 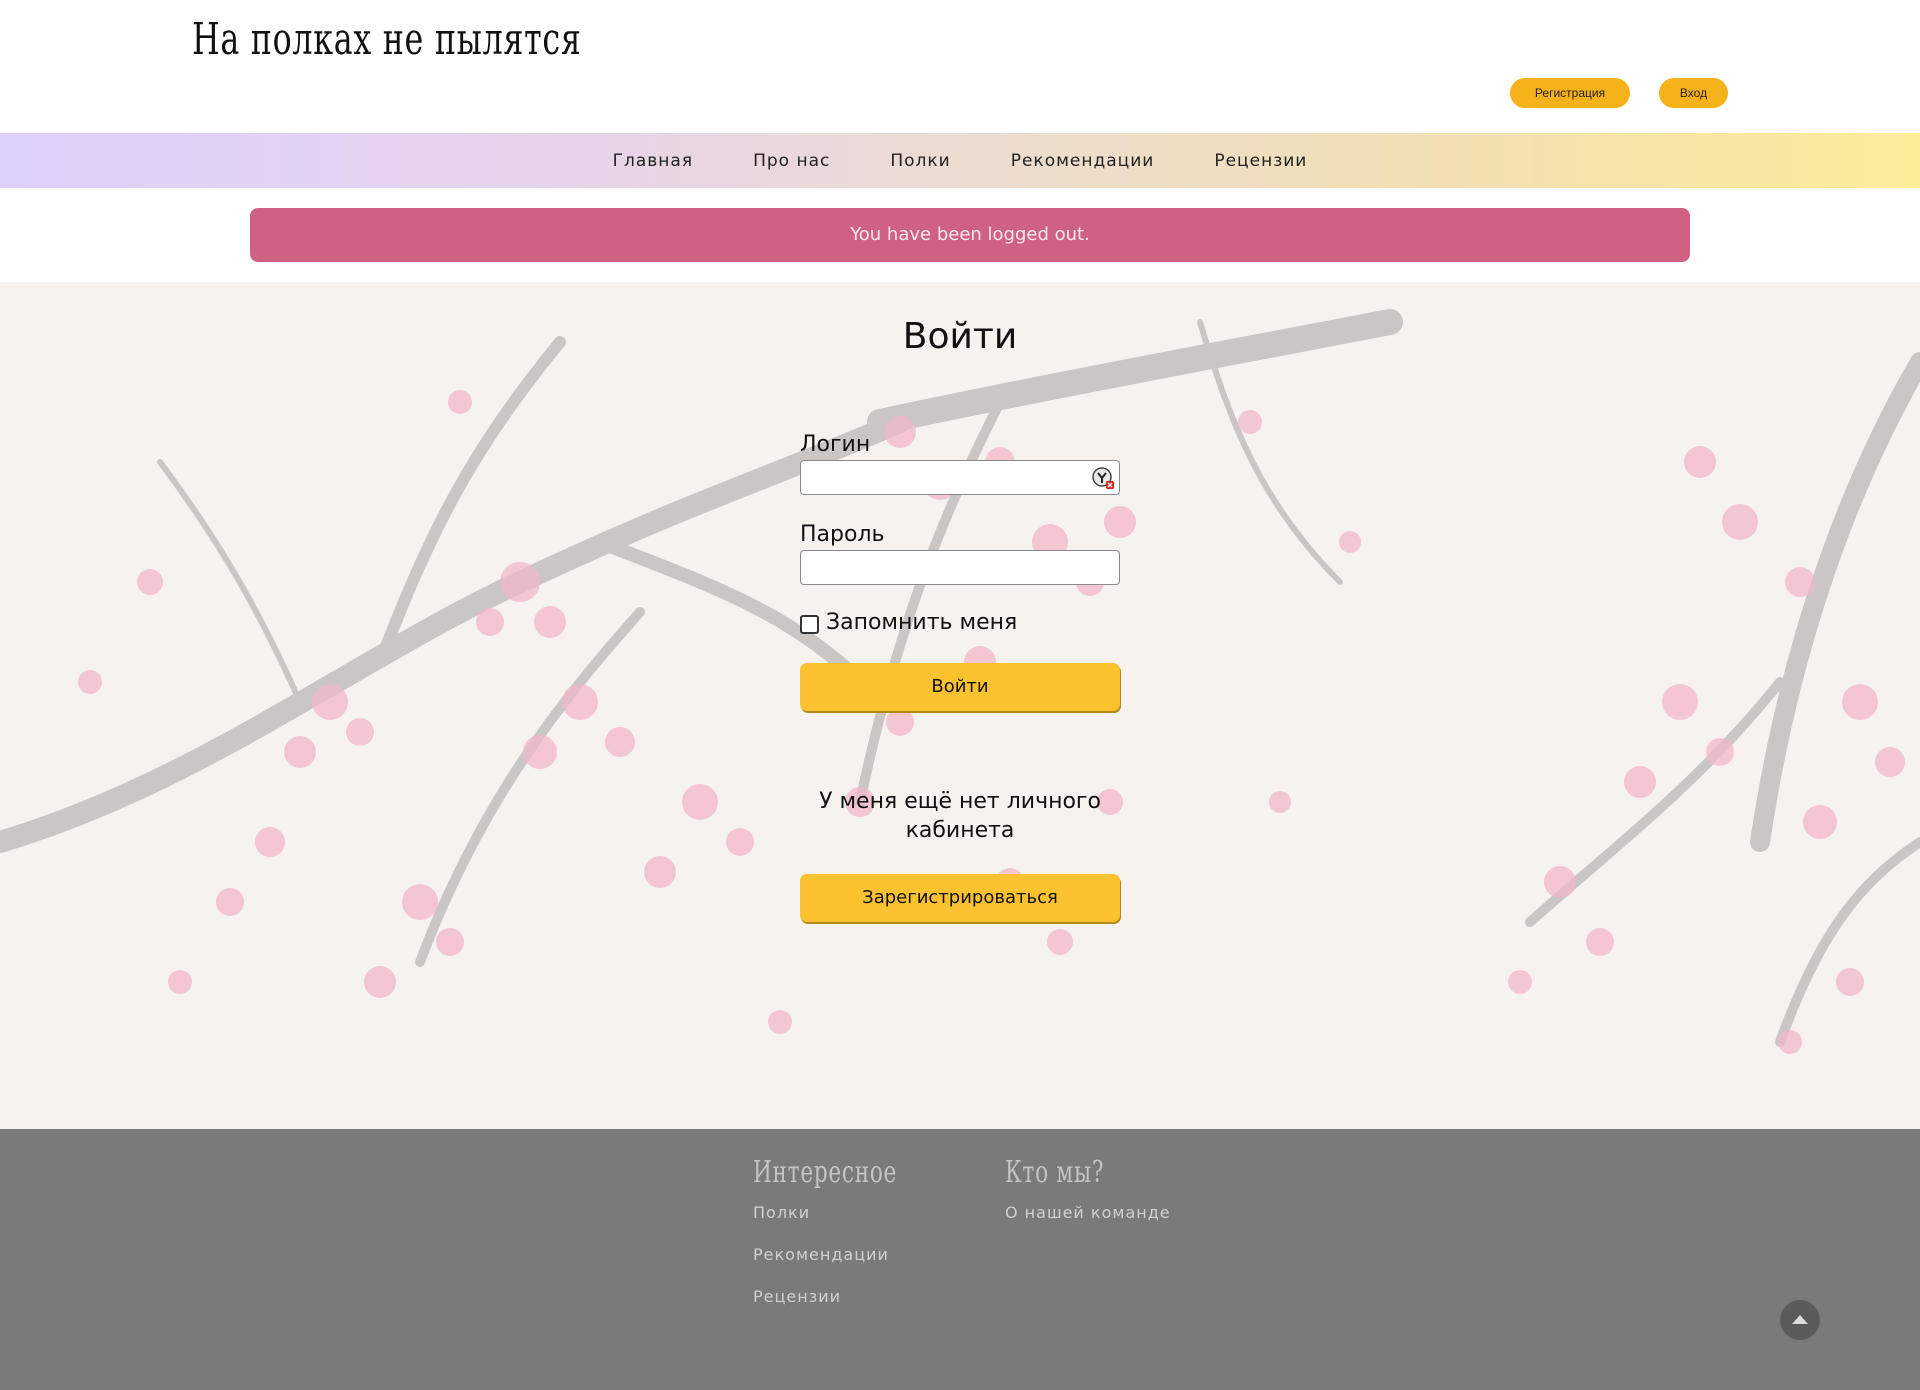 What do you see at coordinates (653, 161) in the screenshot?
I see `nav-item-home: Главная` at bounding box center [653, 161].